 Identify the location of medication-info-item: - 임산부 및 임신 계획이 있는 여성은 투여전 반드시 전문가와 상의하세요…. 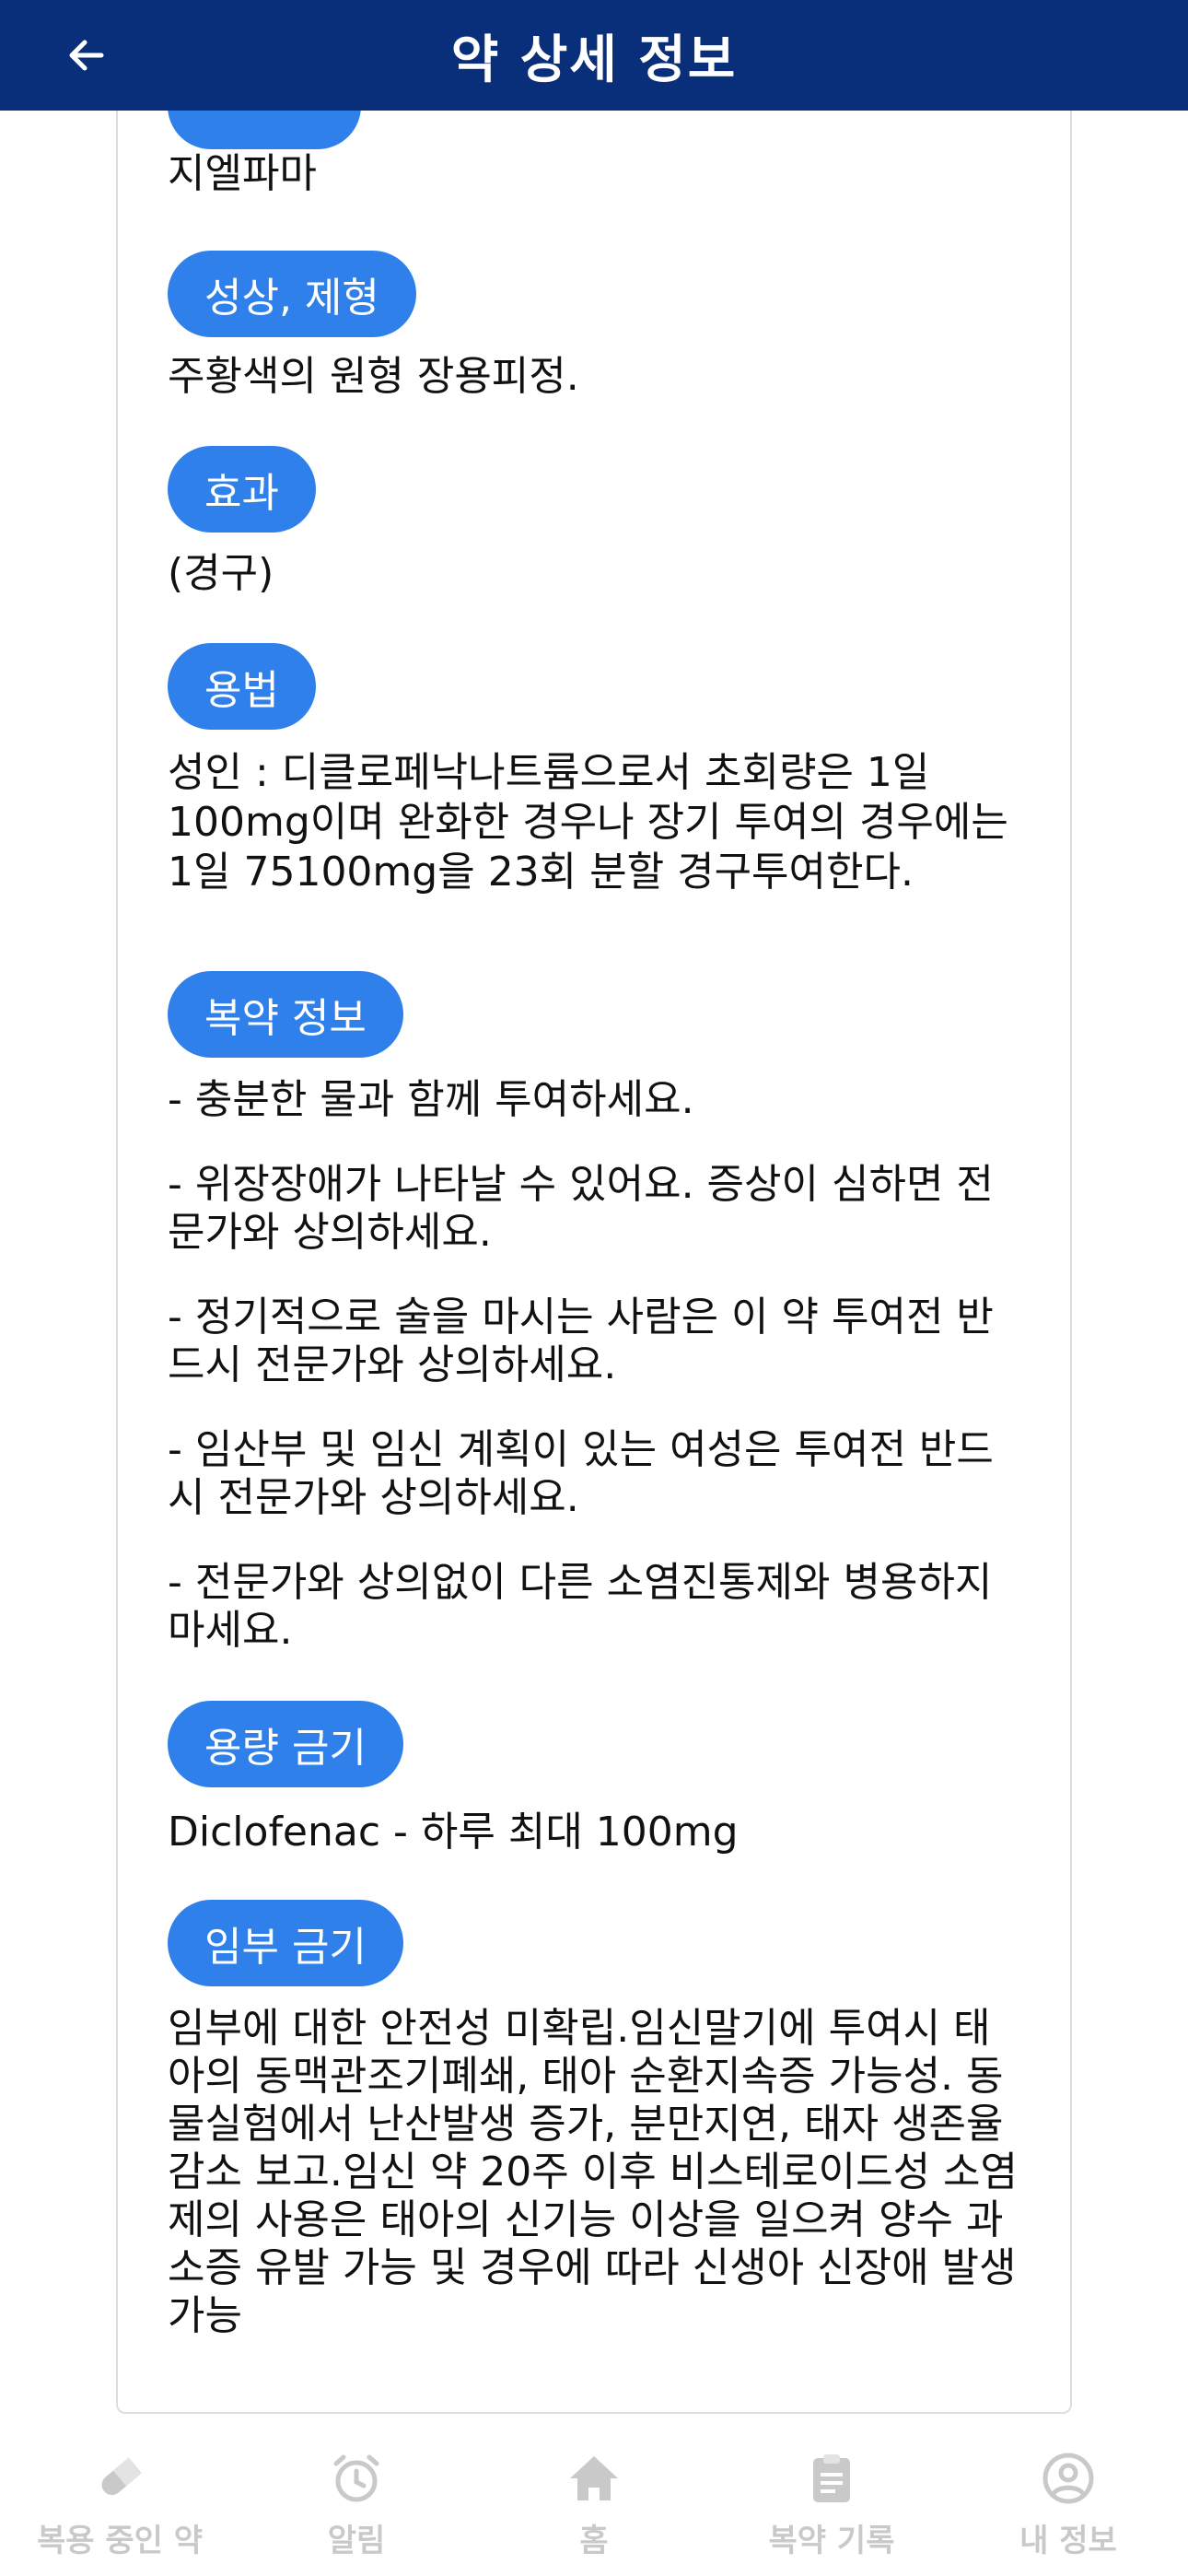
(581, 1473).